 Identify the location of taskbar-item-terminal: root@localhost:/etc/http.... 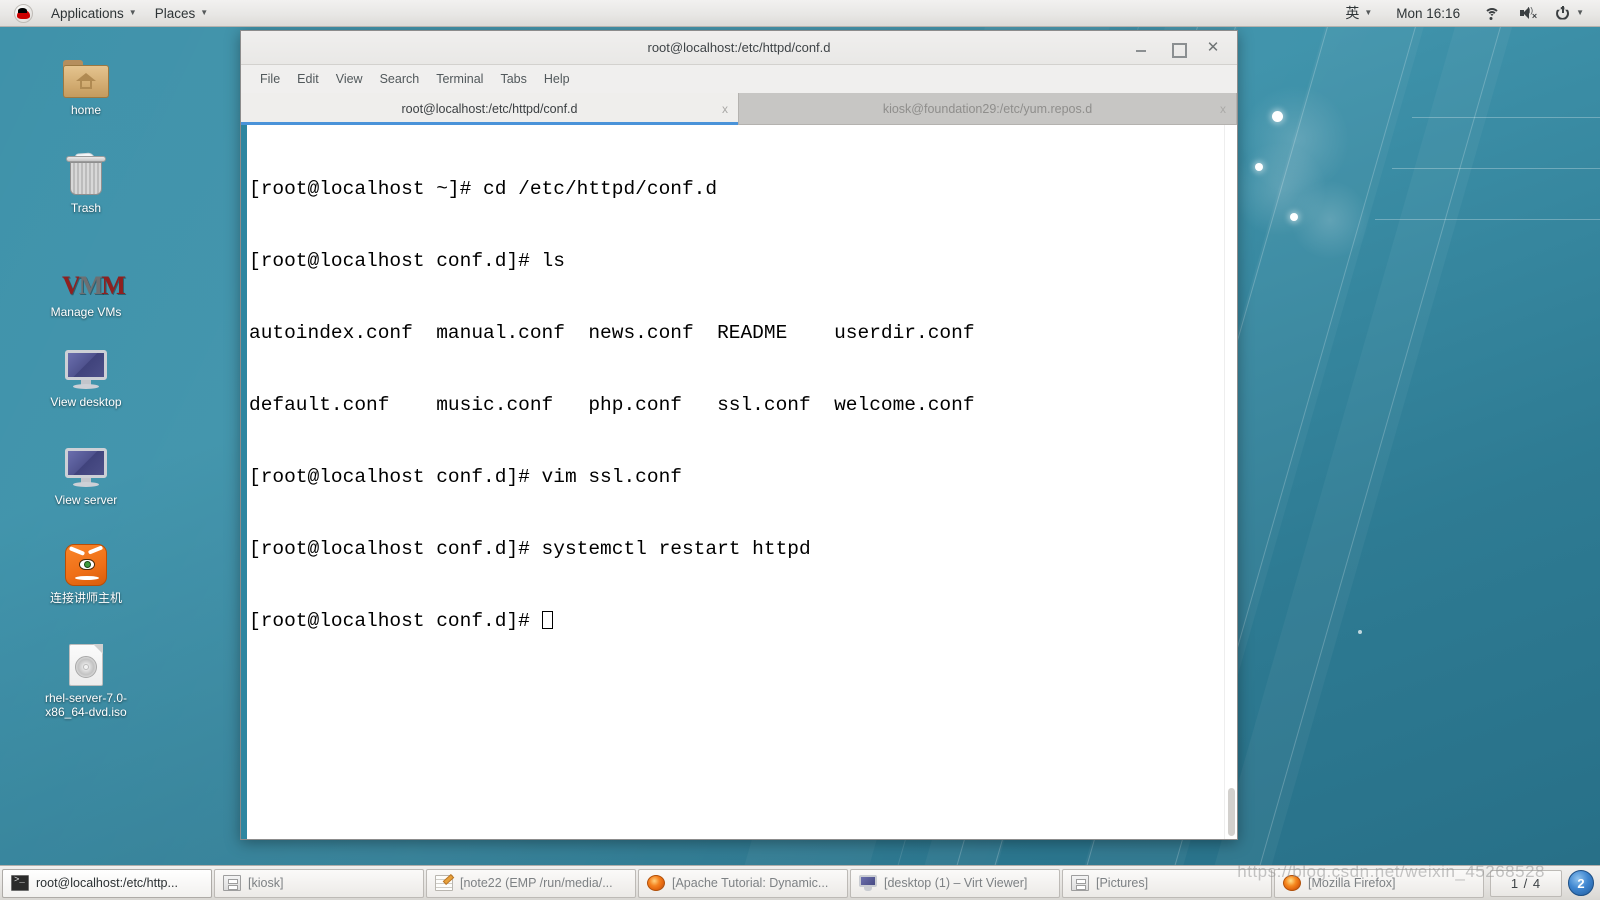
(107, 883).